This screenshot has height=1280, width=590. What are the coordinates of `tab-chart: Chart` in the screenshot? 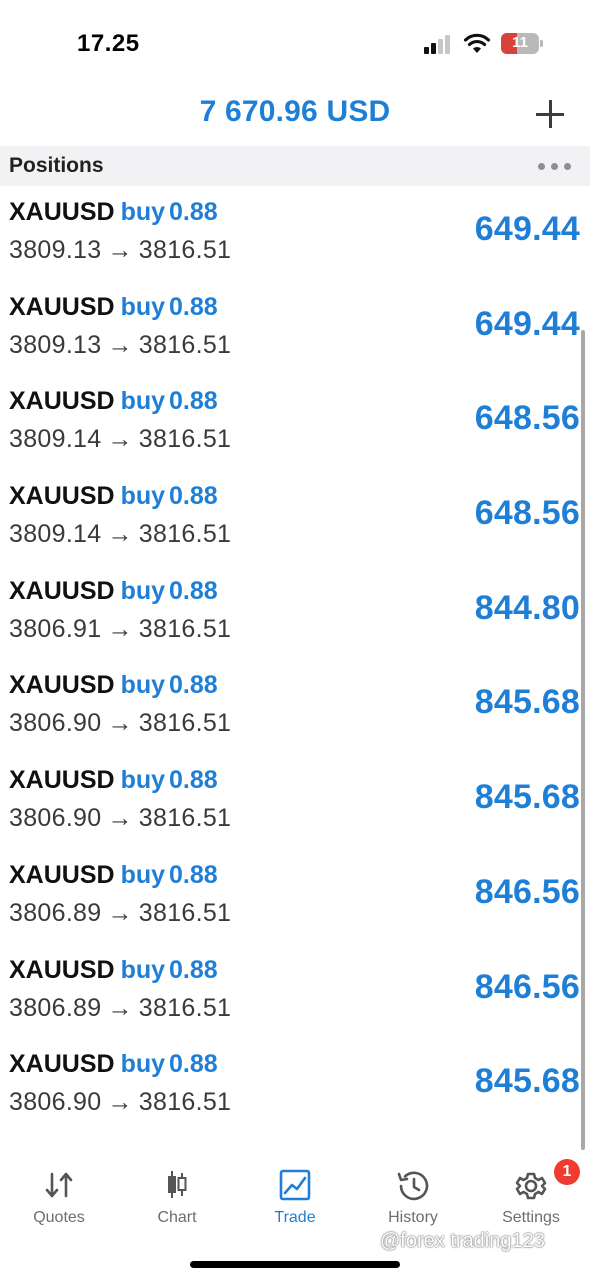 It's located at (177, 1196).